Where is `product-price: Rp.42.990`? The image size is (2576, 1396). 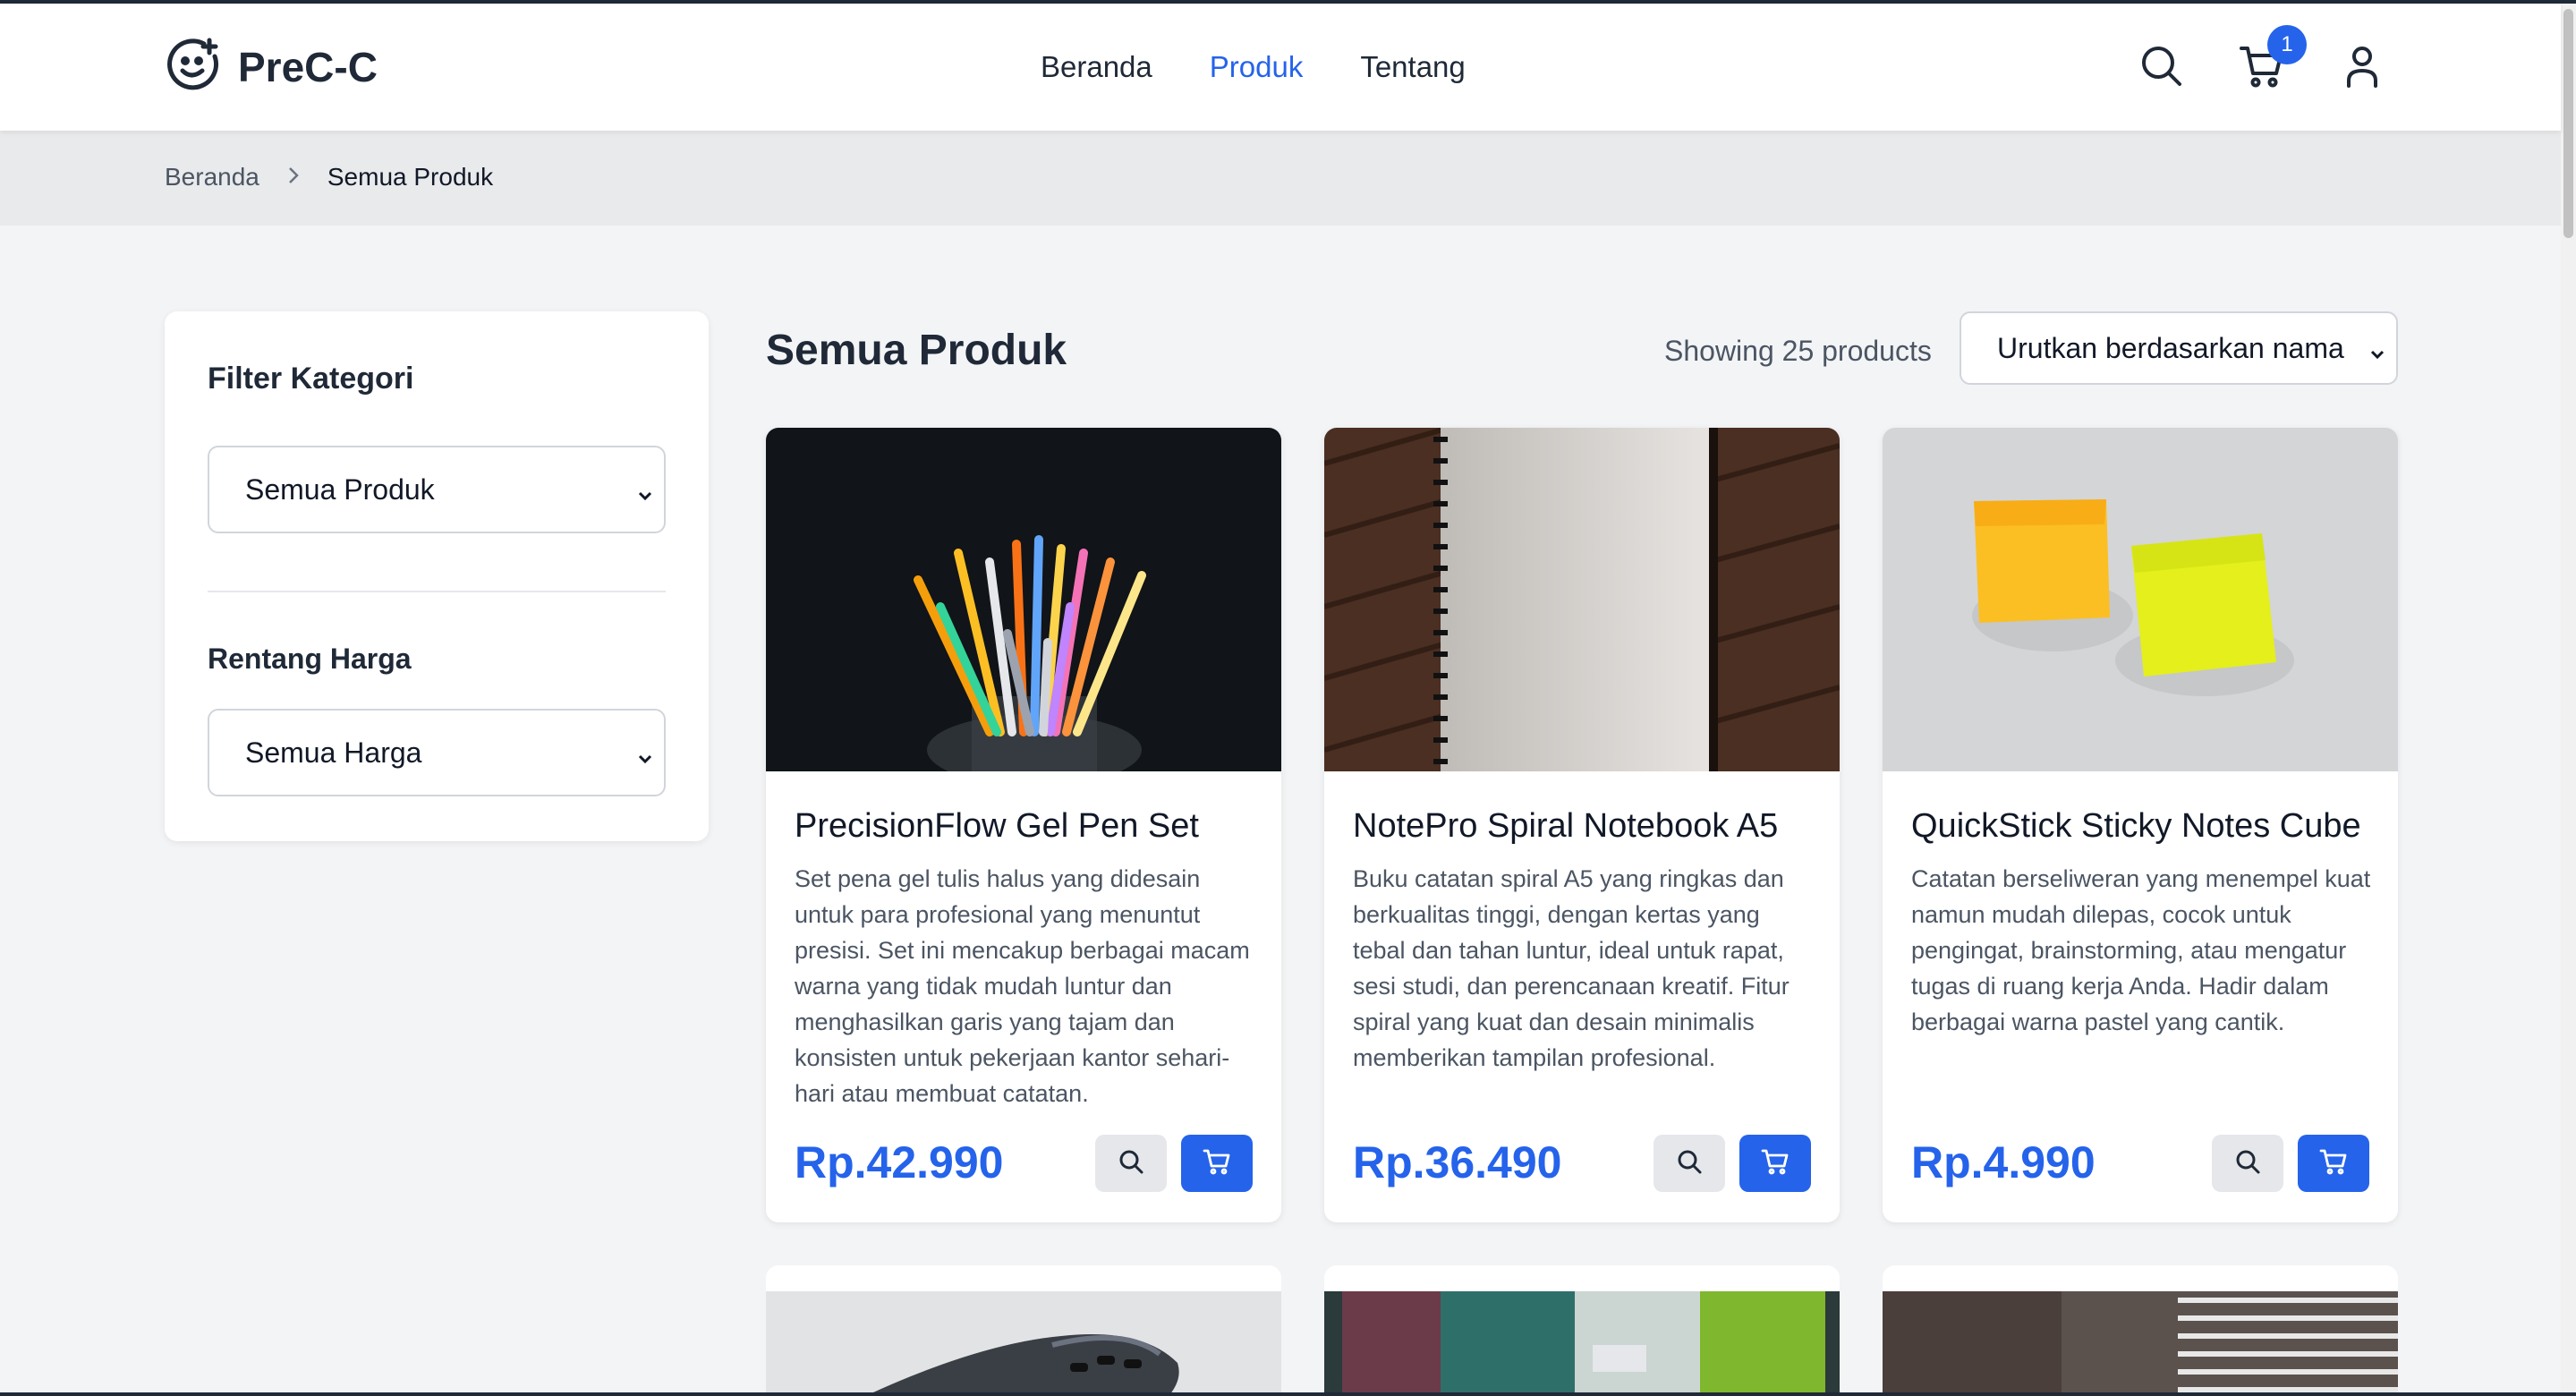 product-price: Rp.42.990 is located at coordinates (899, 1162).